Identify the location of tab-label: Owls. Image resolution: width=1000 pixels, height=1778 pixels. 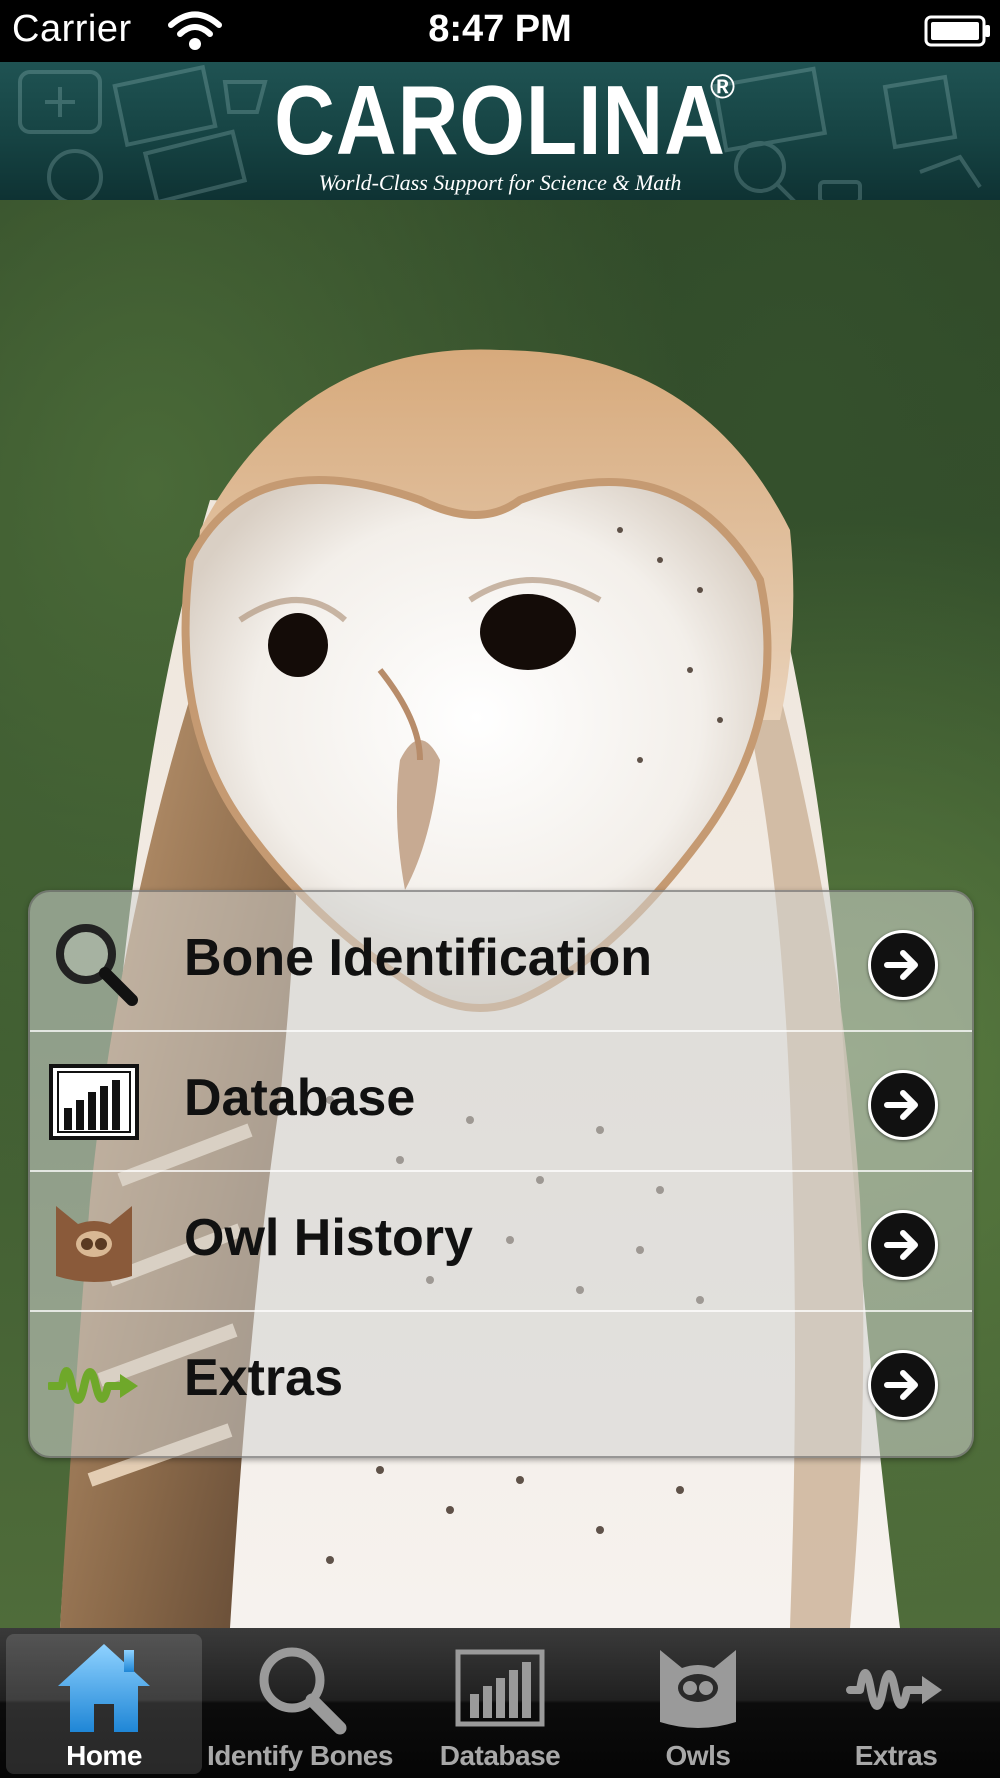
(698, 1755).